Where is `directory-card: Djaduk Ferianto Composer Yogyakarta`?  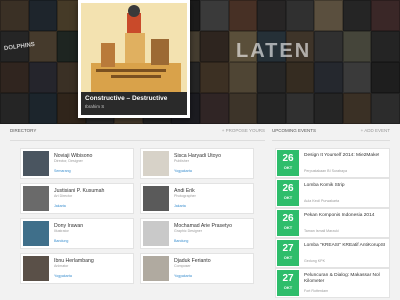
directory-card: Djaduk Ferianto Composer Yogyakarta is located at coordinates (197, 268).